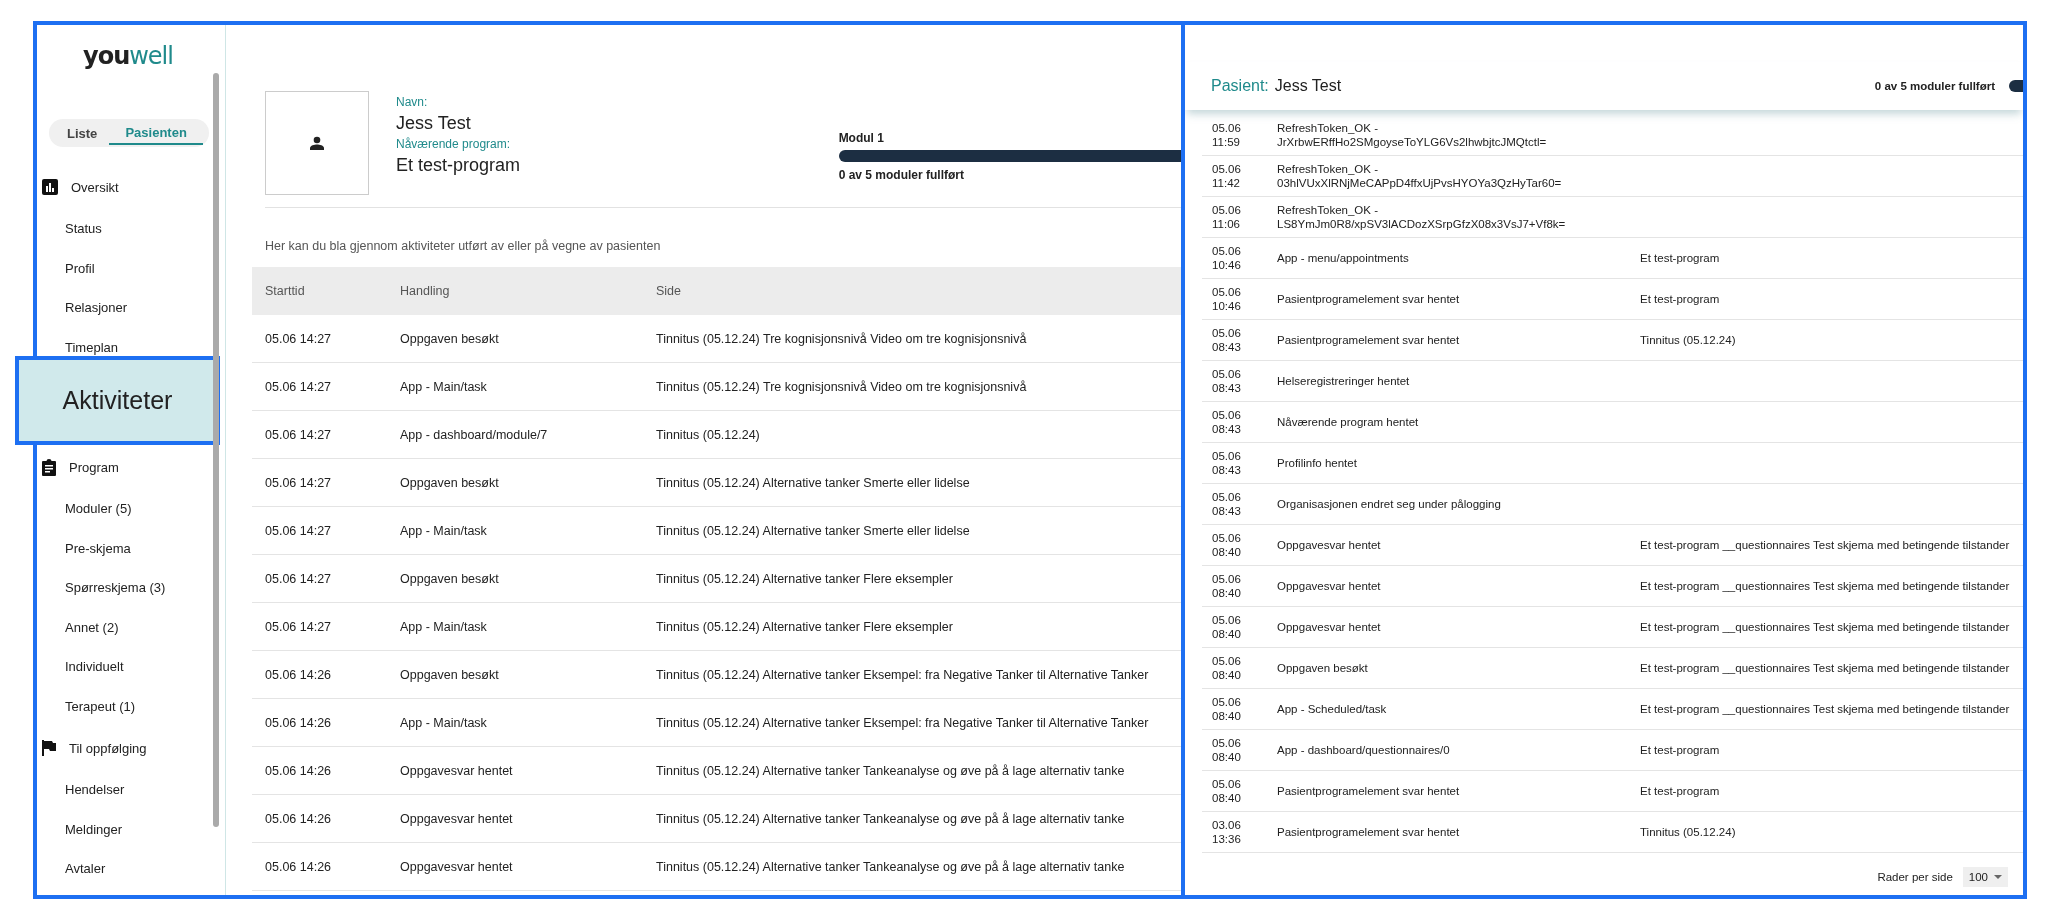 This screenshot has height=920, width=2049. What do you see at coordinates (1227, 832) in the screenshot?
I see `table-cell-text: 03.06 13:36` at bounding box center [1227, 832].